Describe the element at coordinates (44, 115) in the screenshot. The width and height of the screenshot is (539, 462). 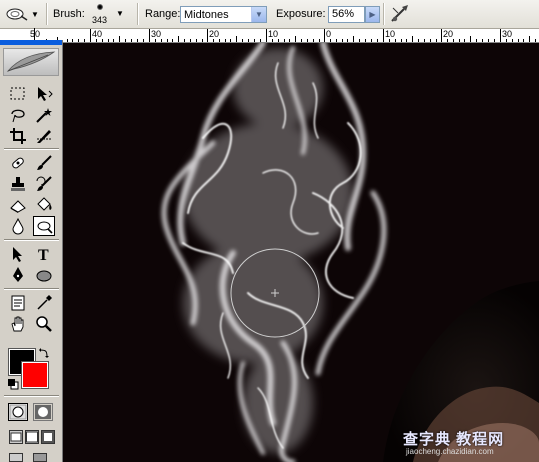
I see `magic-wand-tool` at that location.